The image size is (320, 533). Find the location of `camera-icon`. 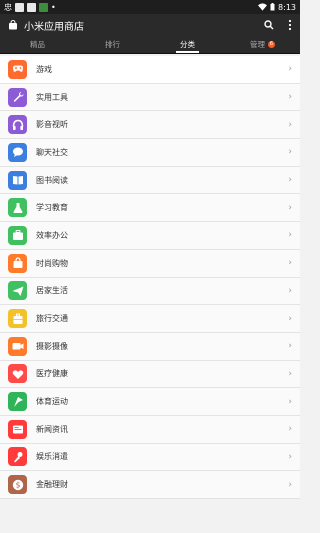

camera-icon is located at coordinates (17, 346).